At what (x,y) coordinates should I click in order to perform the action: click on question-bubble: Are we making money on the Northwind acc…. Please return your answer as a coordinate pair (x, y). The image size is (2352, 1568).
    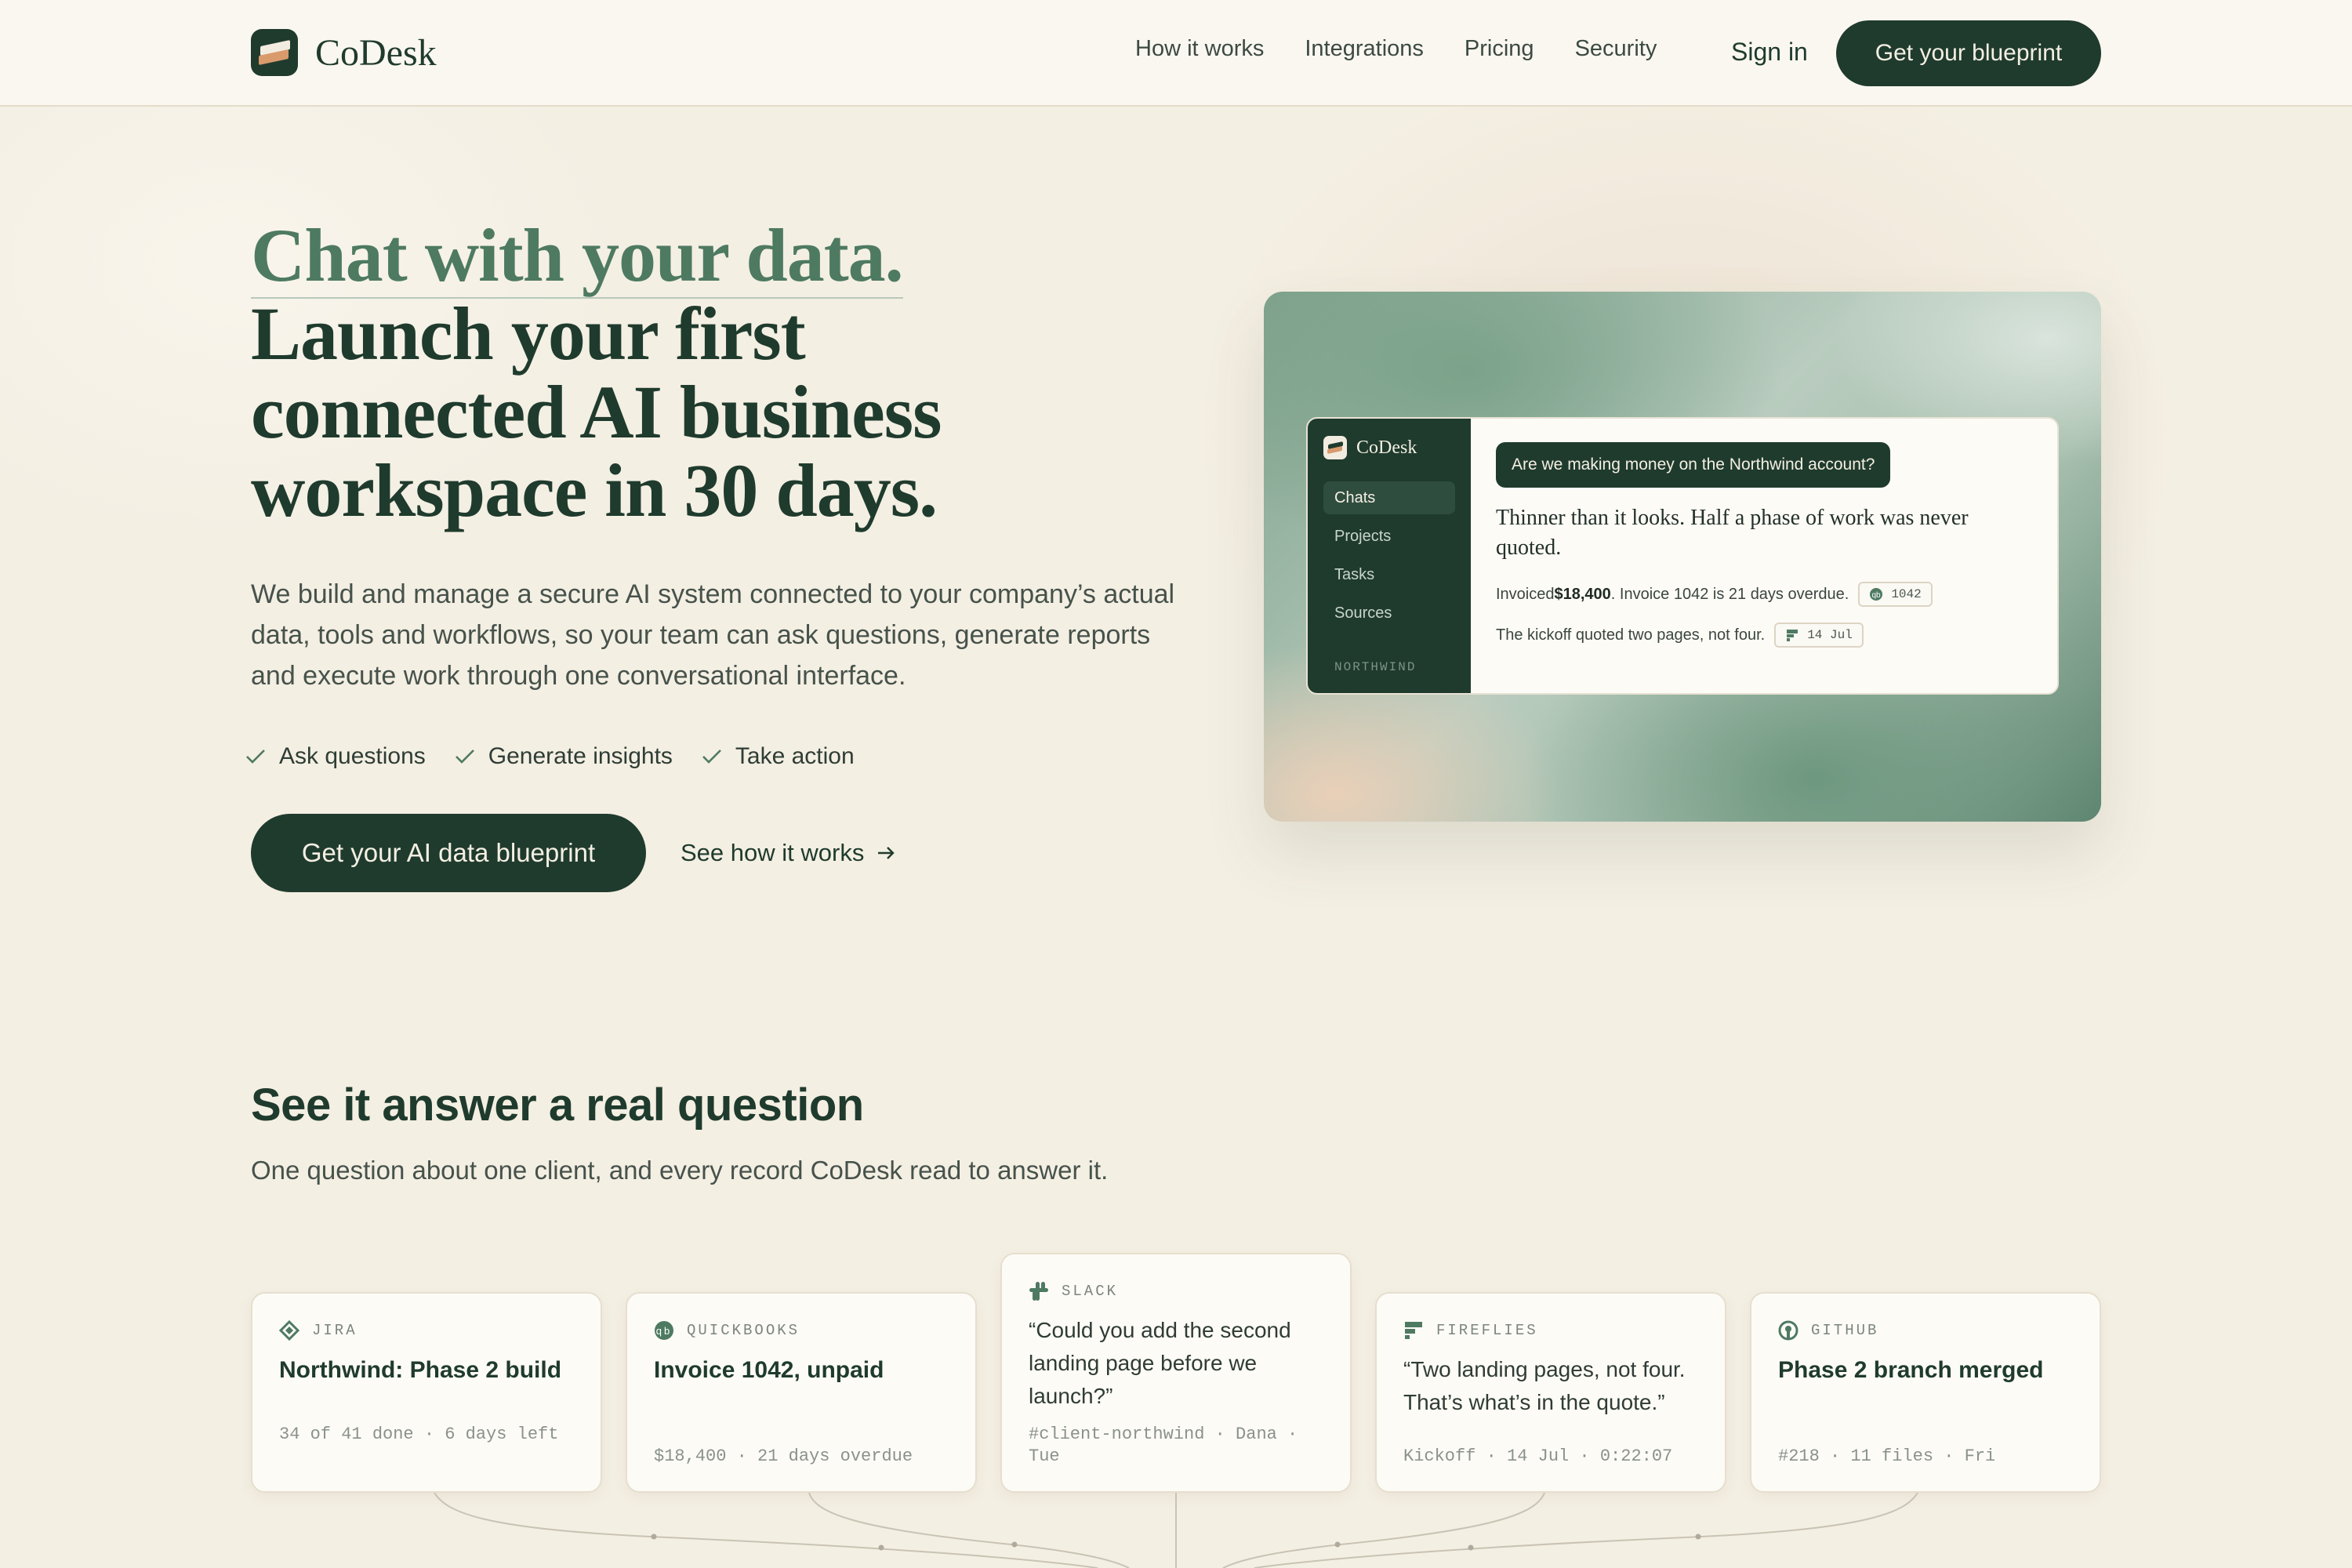
    Looking at the image, I should click on (1693, 465).